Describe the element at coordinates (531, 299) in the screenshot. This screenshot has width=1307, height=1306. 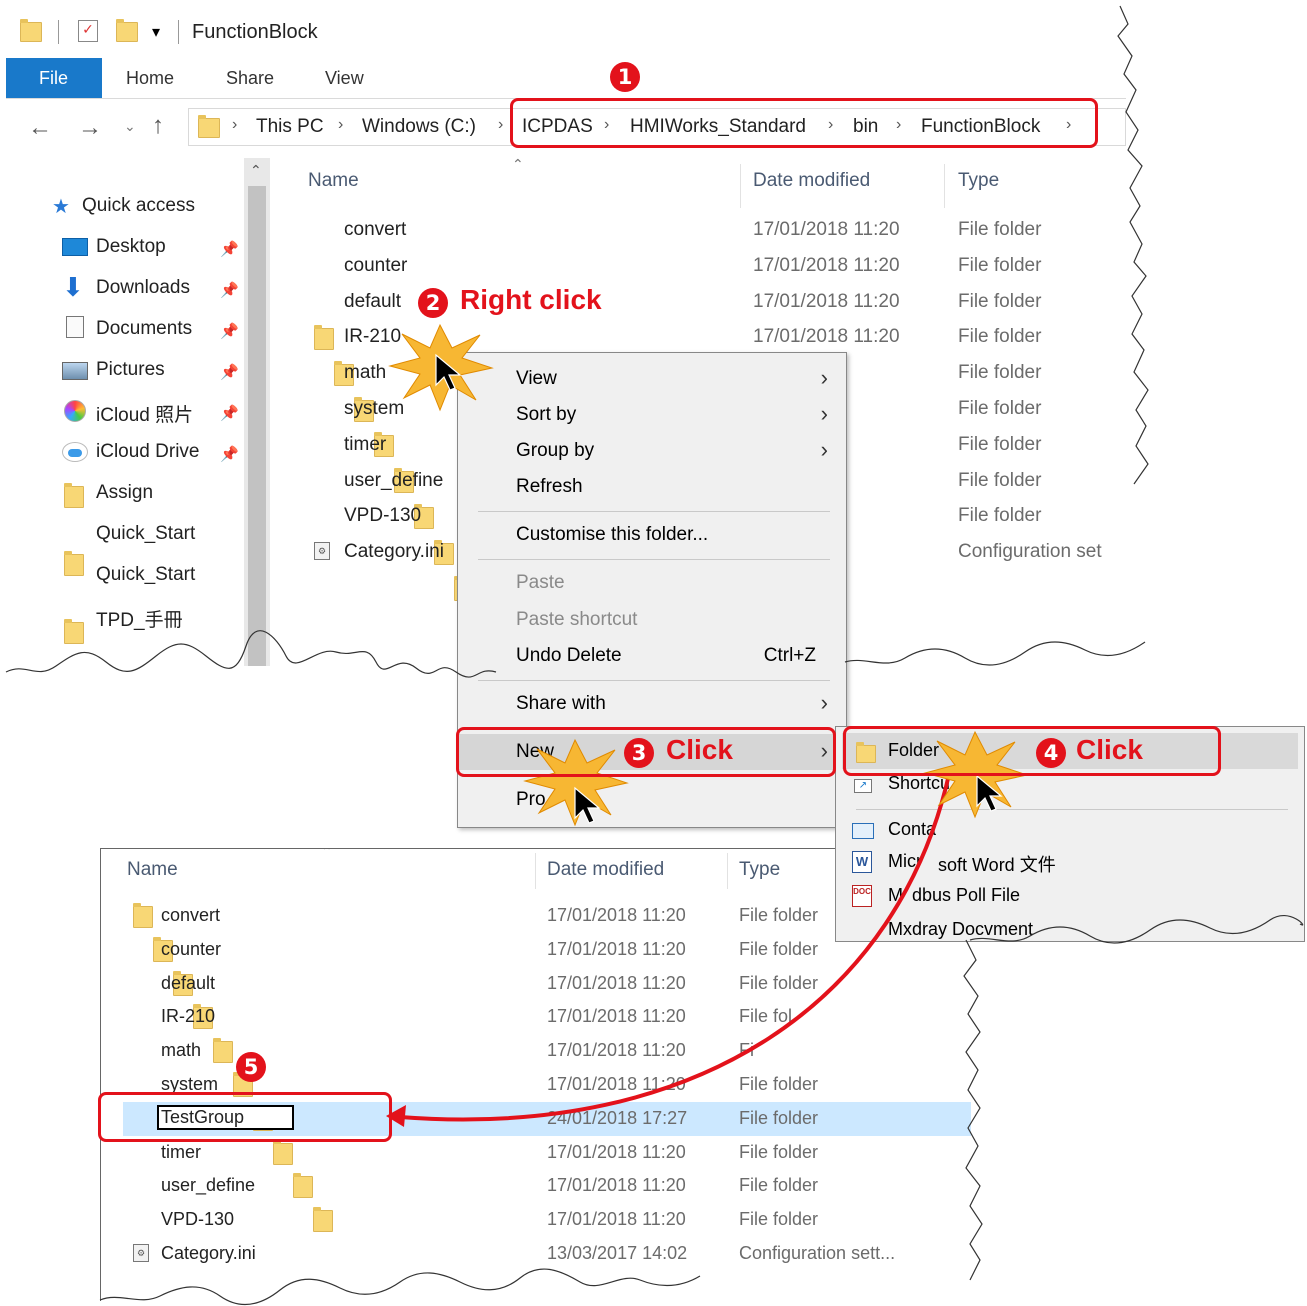
I see `step-text-right-click: Right click` at that location.